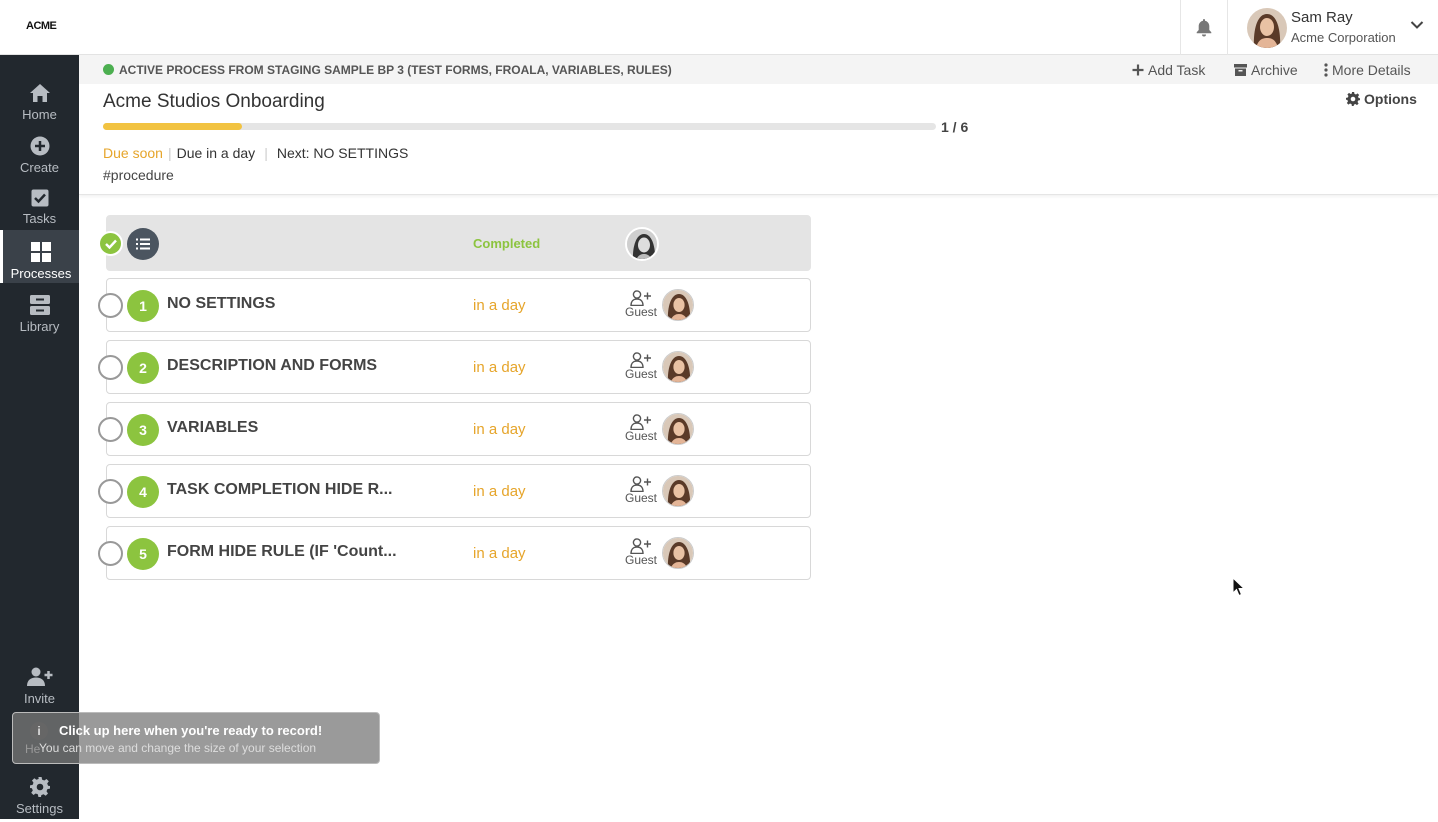  Describe the element at coordinates (39, 167) in the screenshot. I see `sidebar-item-label: Create` at that location.